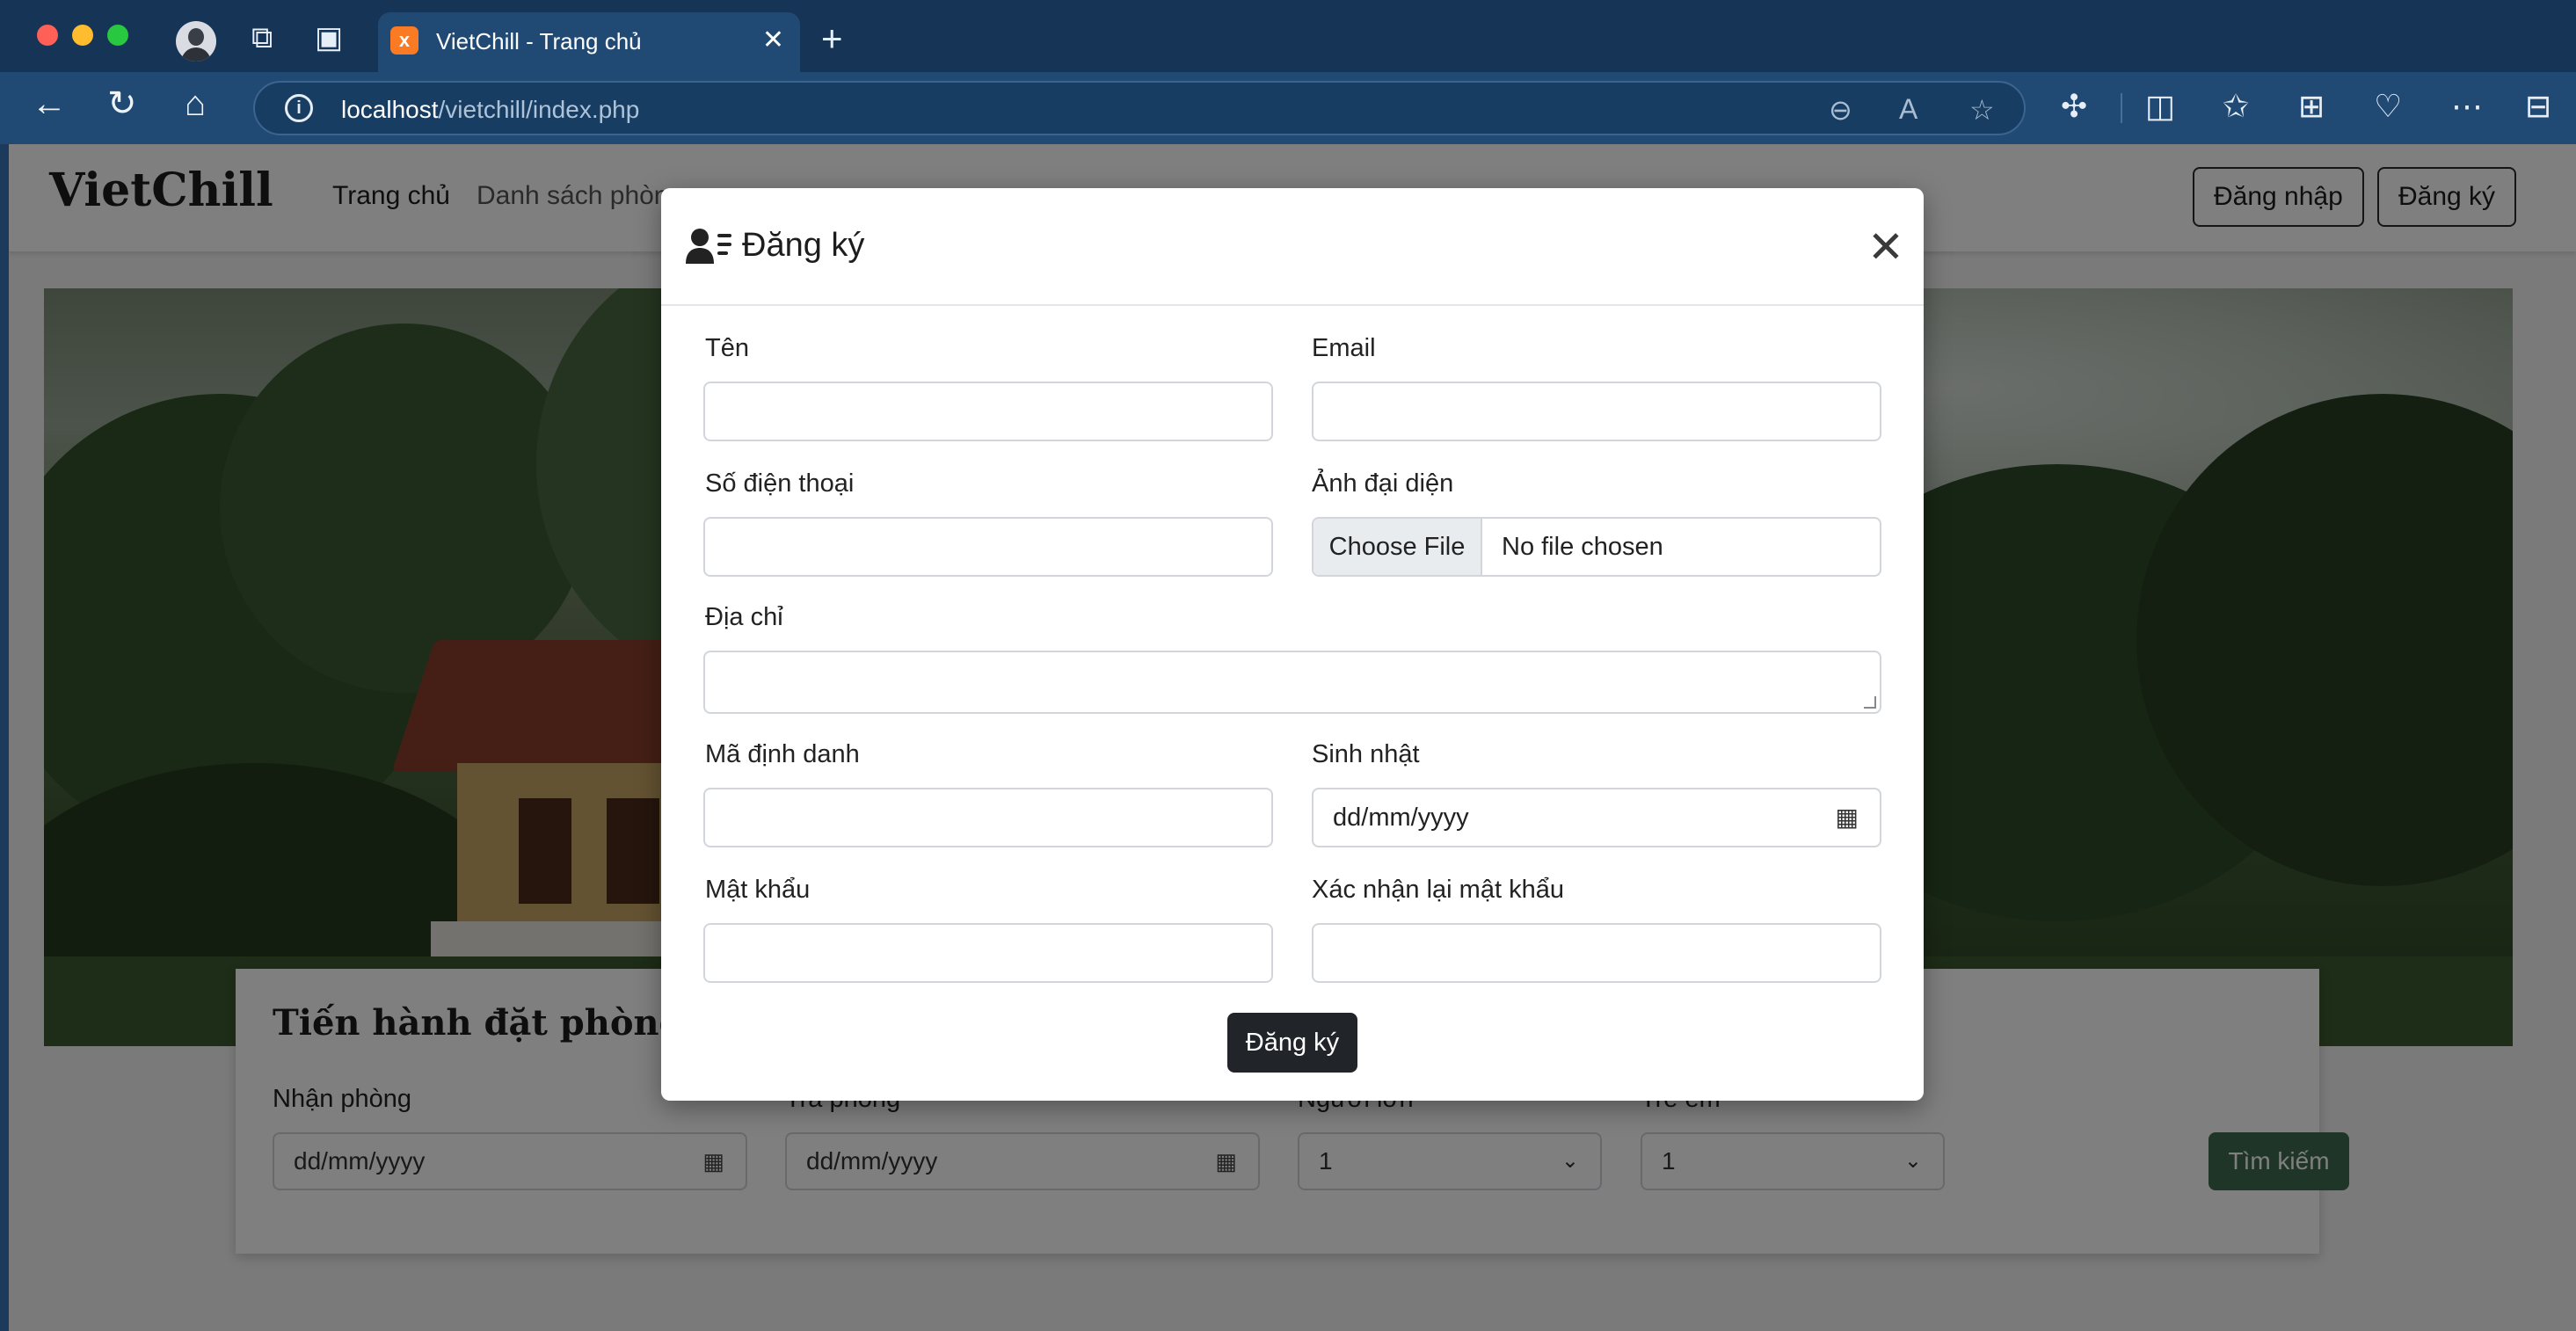  Describe the element at coordinates (2311, 107) in the screenshot. I see `collections-toolbar-icon: ⊞` at that location.